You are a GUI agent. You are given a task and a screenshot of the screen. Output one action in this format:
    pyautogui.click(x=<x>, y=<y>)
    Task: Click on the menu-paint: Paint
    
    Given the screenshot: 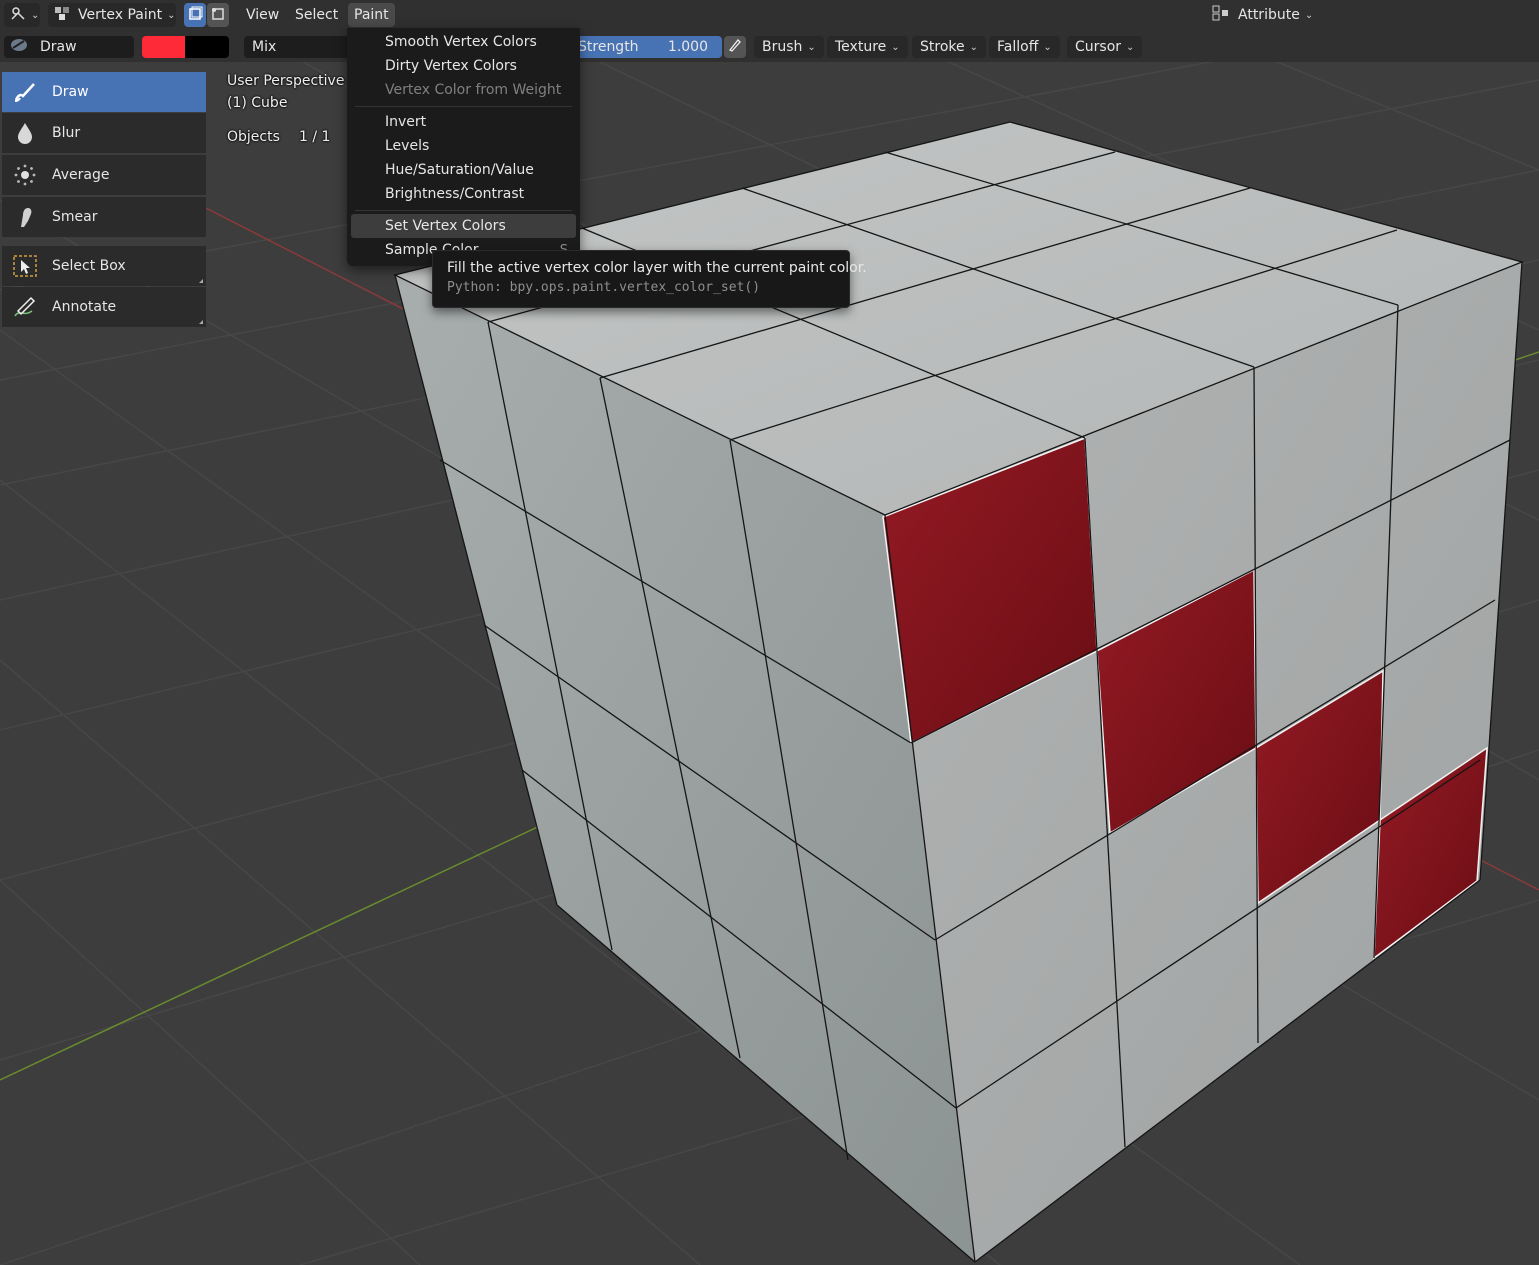 What is the action you would take?
    pyautogui.click(x=371, y=15)
    